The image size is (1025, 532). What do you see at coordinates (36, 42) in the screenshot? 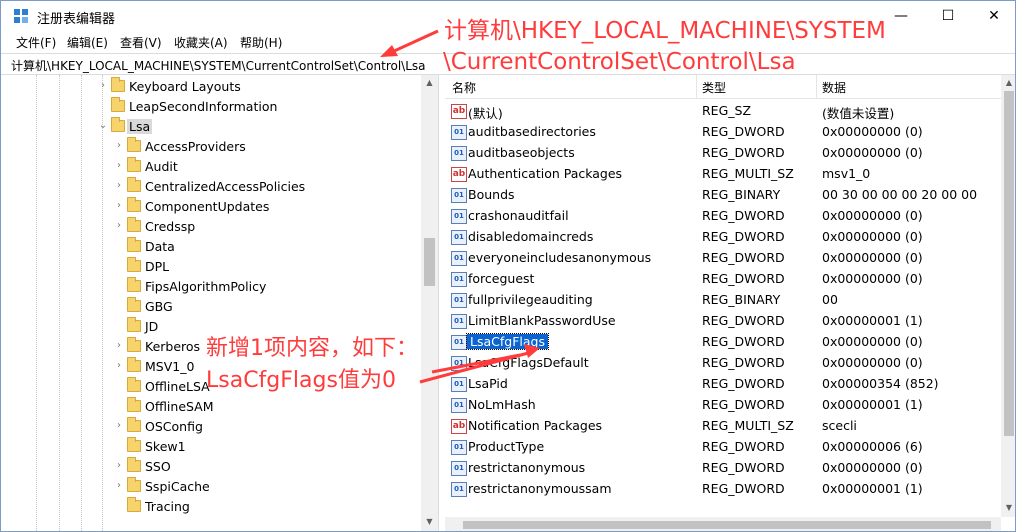
I see `menu-file: 文件(F)` at bounding box center [36, 42].